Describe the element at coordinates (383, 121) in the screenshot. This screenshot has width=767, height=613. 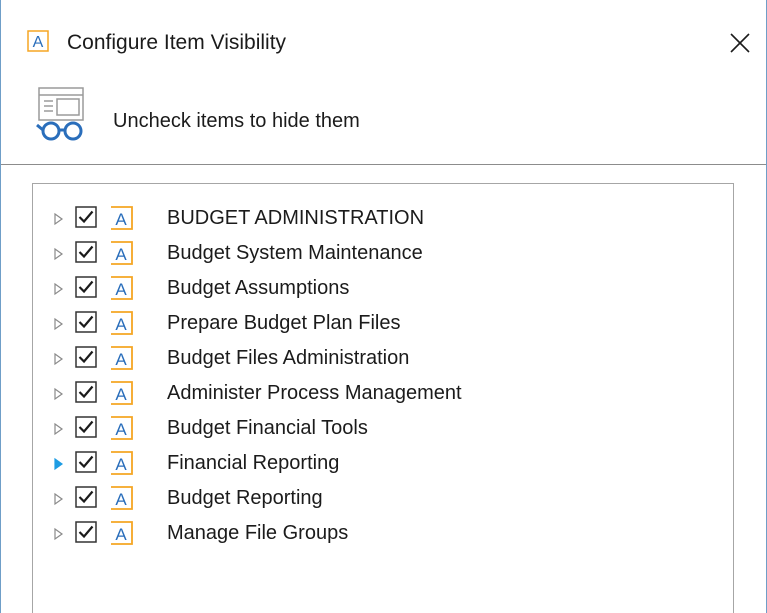
I see `instruction-header: Uncheck items to hide them` at that location.